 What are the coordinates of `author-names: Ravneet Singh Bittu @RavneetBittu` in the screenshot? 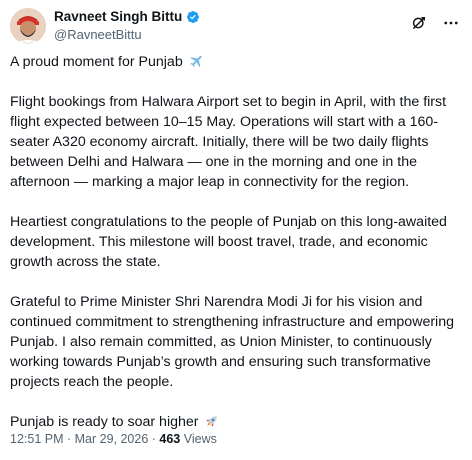 It's located at (127, 26).